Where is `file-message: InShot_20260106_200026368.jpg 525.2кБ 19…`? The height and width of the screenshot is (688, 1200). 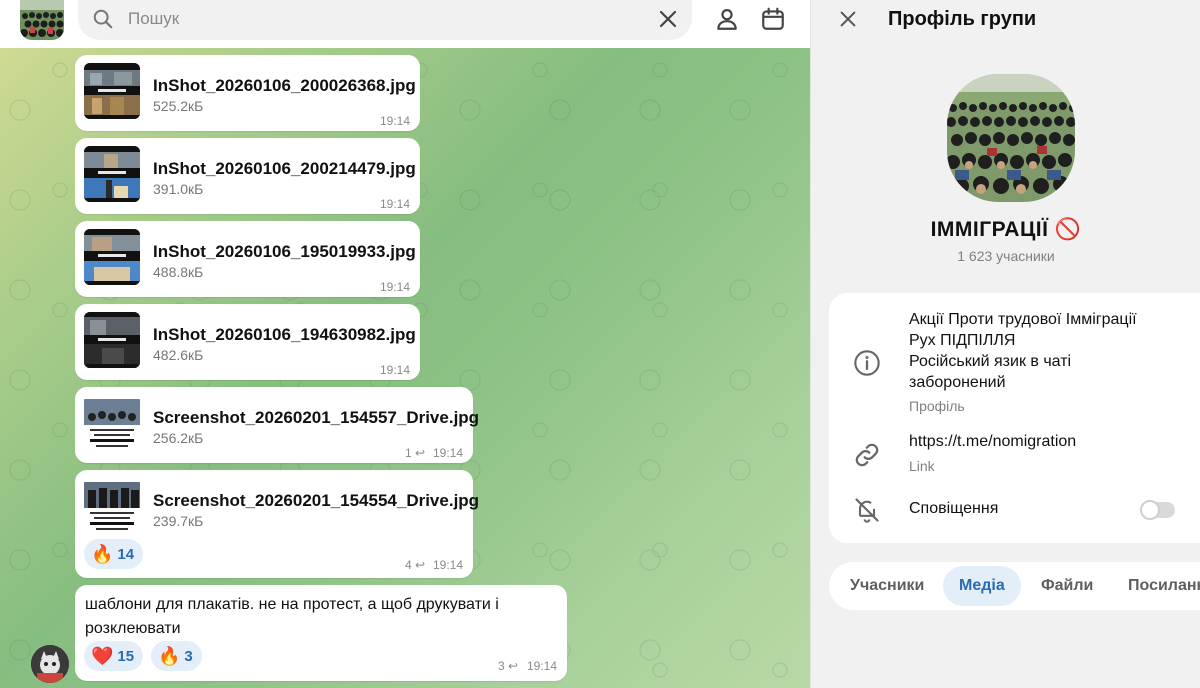
file-message: InShot_20260106_200026368.jpg 525.2кБ 19… is located at coordinates (247, 93).